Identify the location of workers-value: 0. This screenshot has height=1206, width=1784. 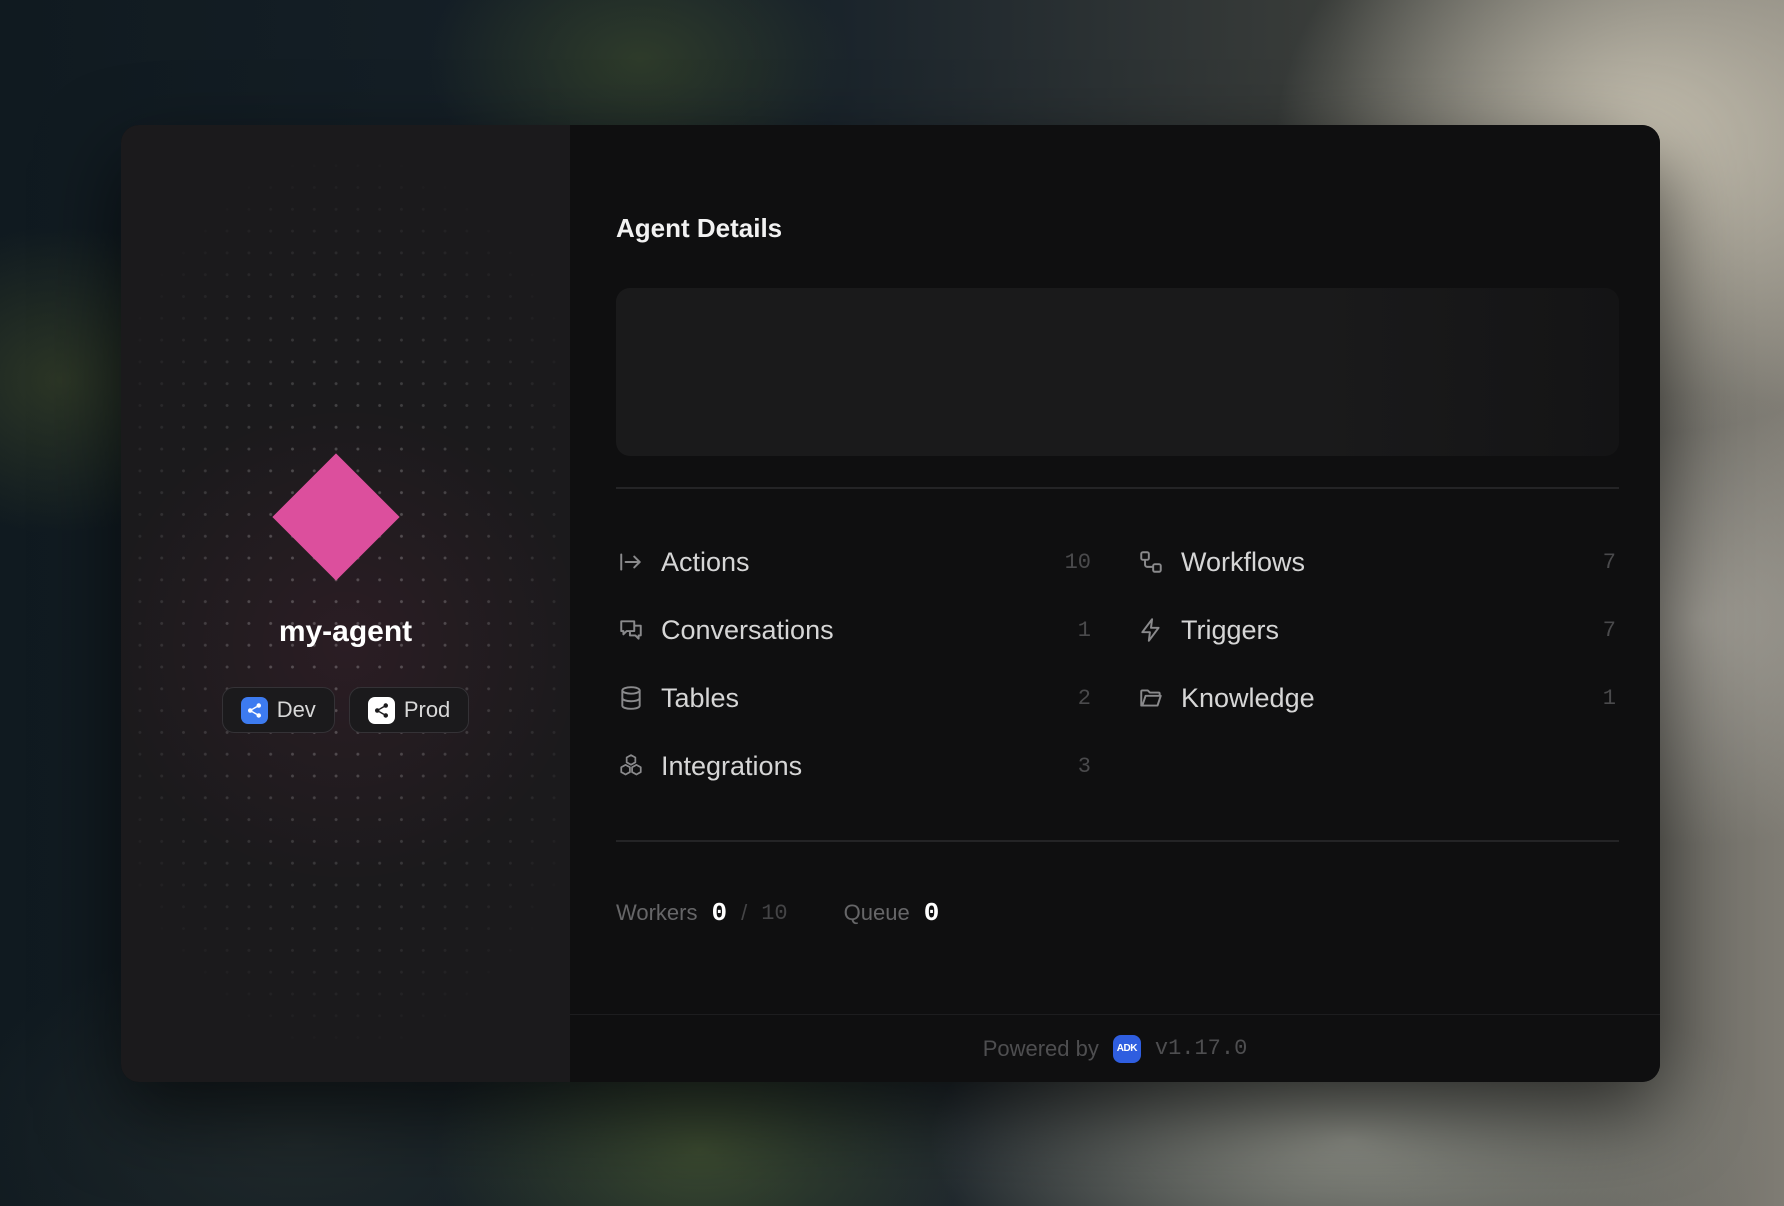
(719, 913).